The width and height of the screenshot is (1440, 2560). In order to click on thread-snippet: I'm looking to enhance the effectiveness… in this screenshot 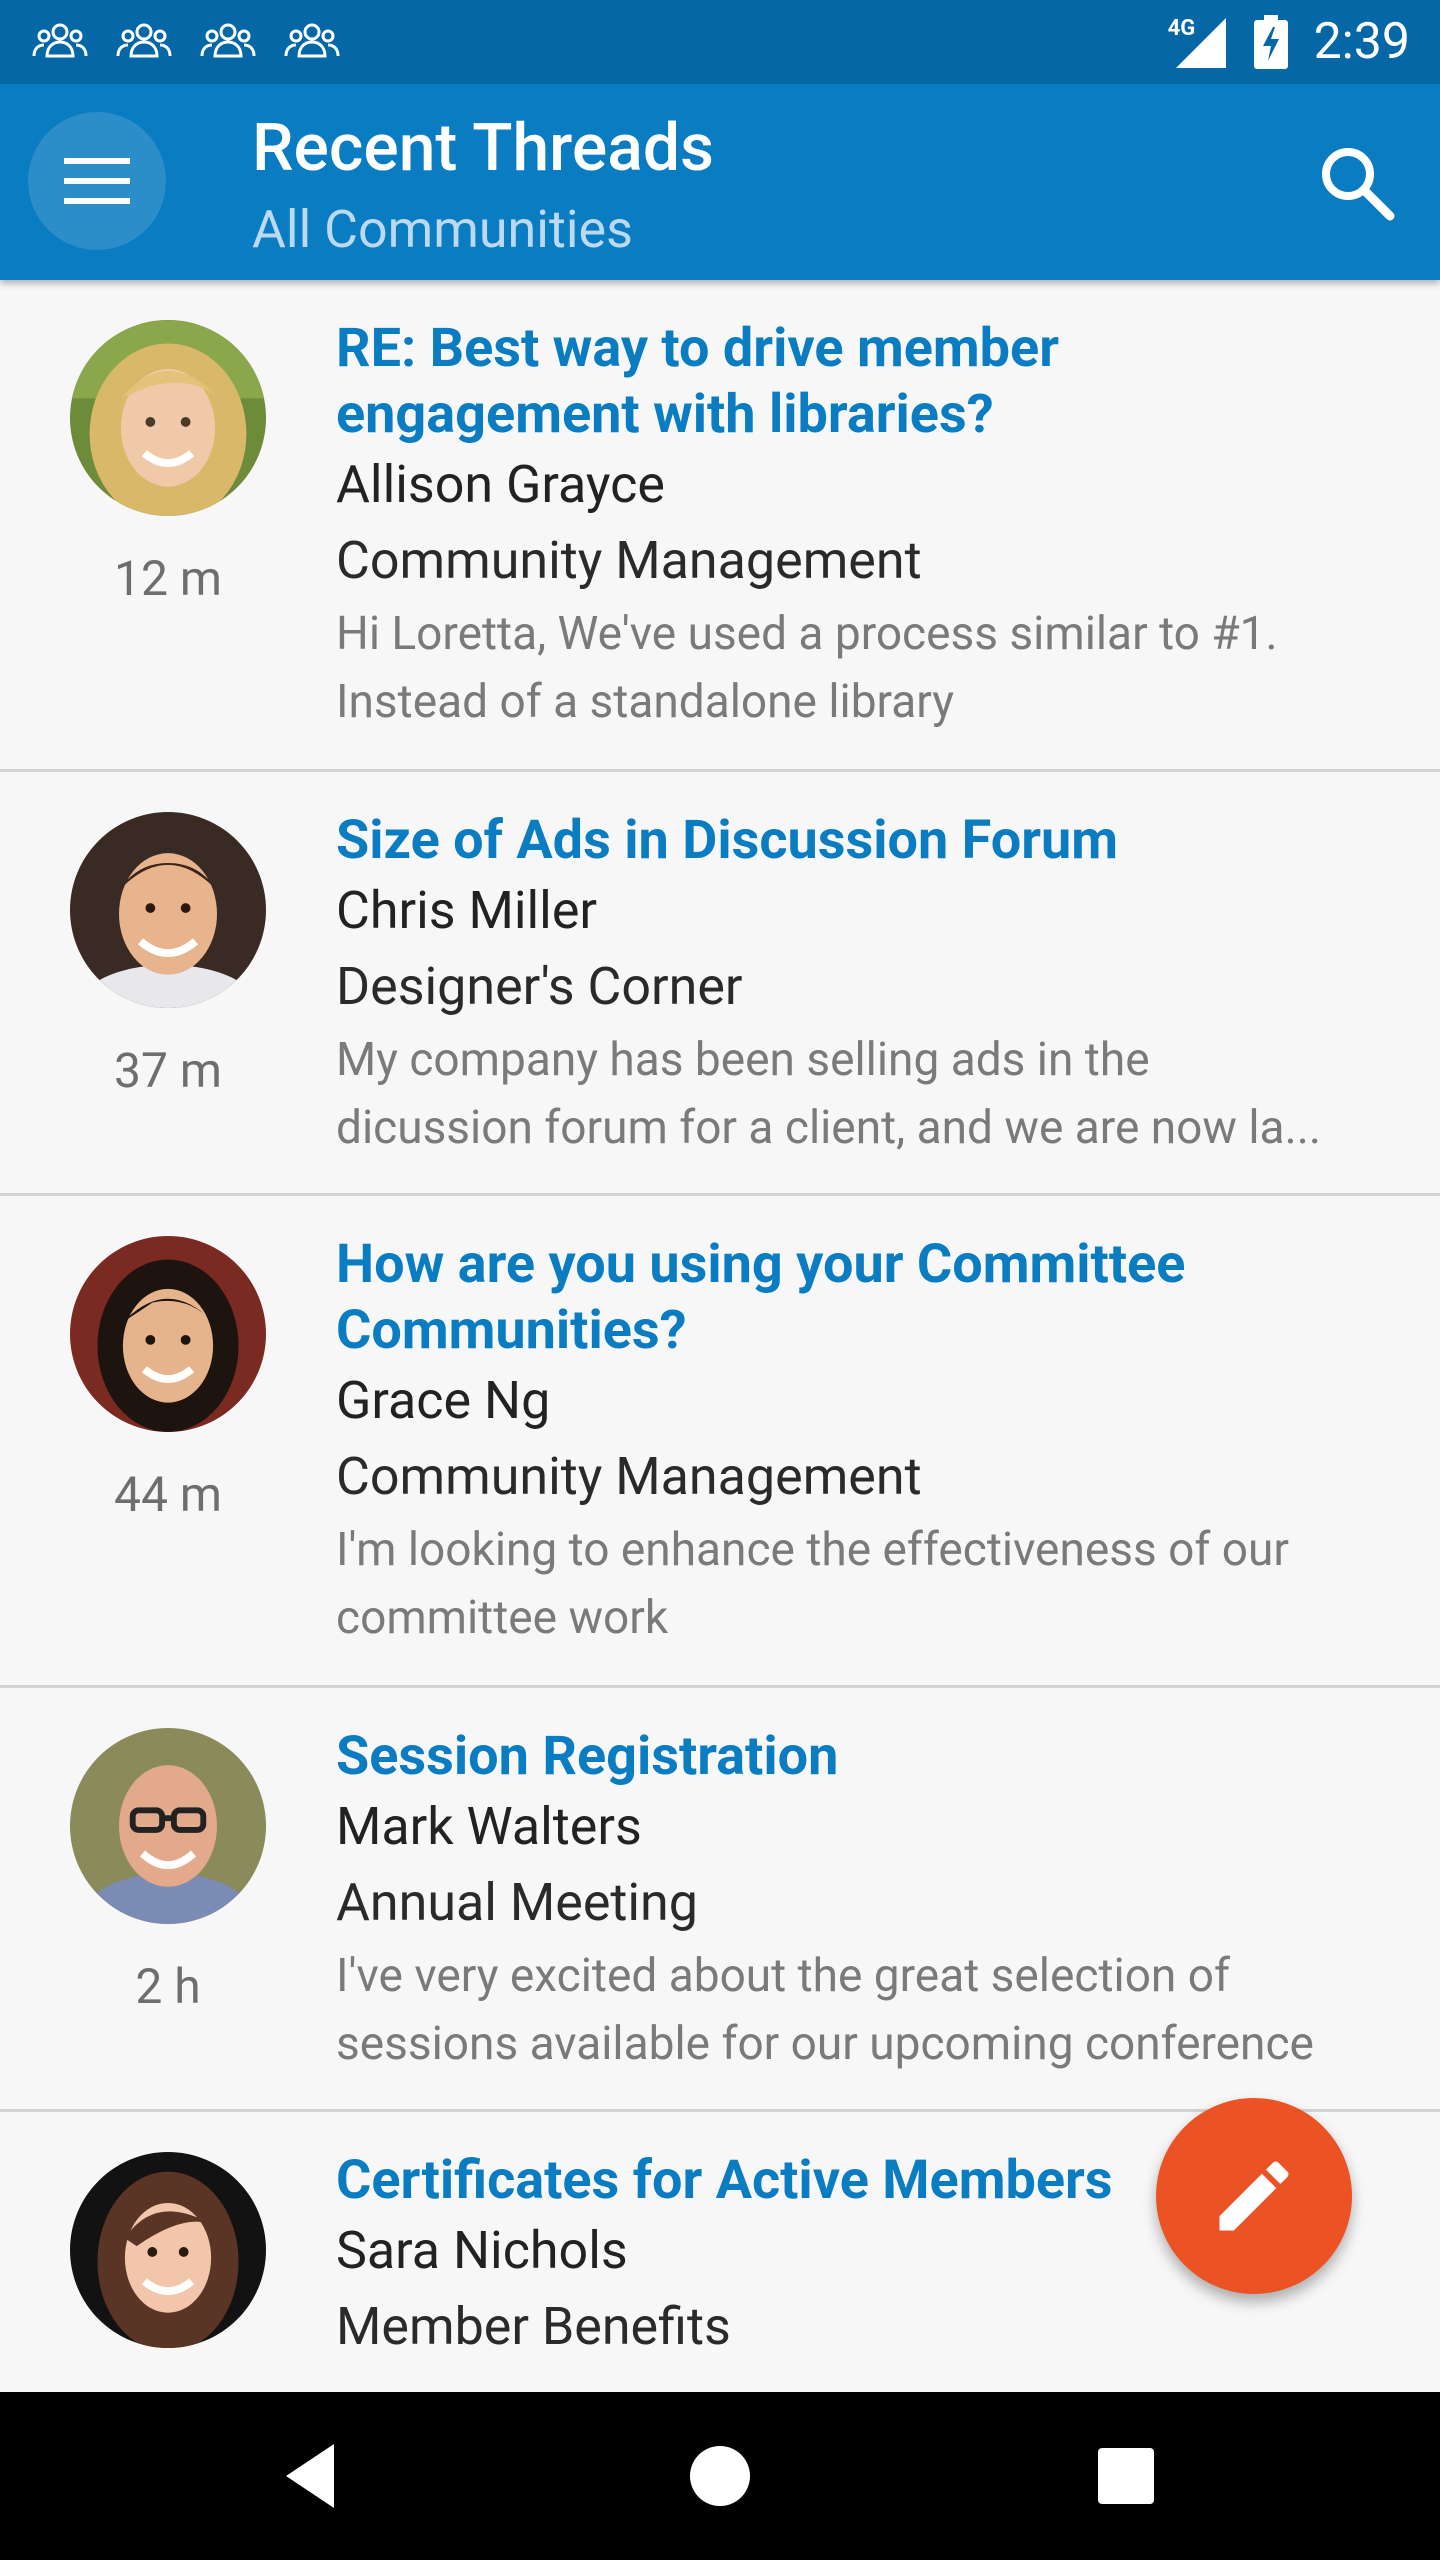, I will do `click(812, 1584)`.